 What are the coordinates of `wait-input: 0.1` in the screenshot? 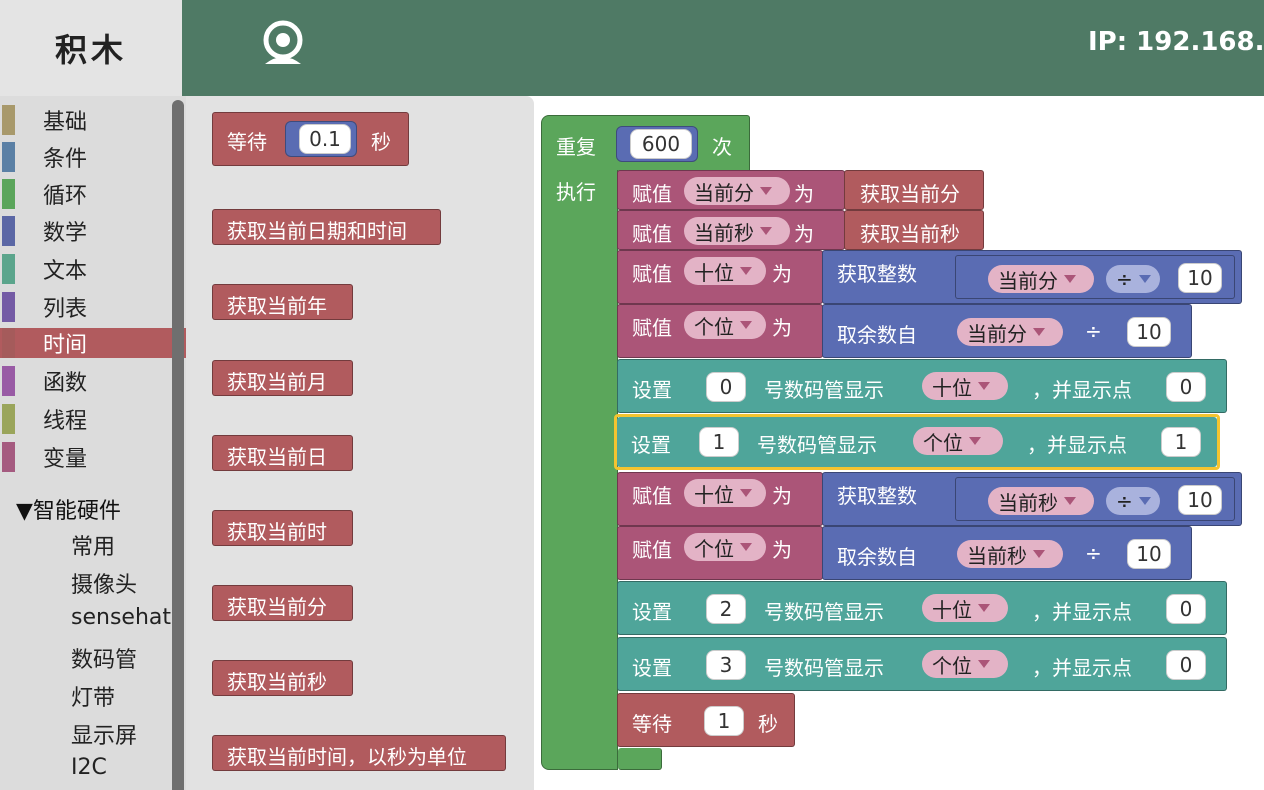 It's located at (325, 139).